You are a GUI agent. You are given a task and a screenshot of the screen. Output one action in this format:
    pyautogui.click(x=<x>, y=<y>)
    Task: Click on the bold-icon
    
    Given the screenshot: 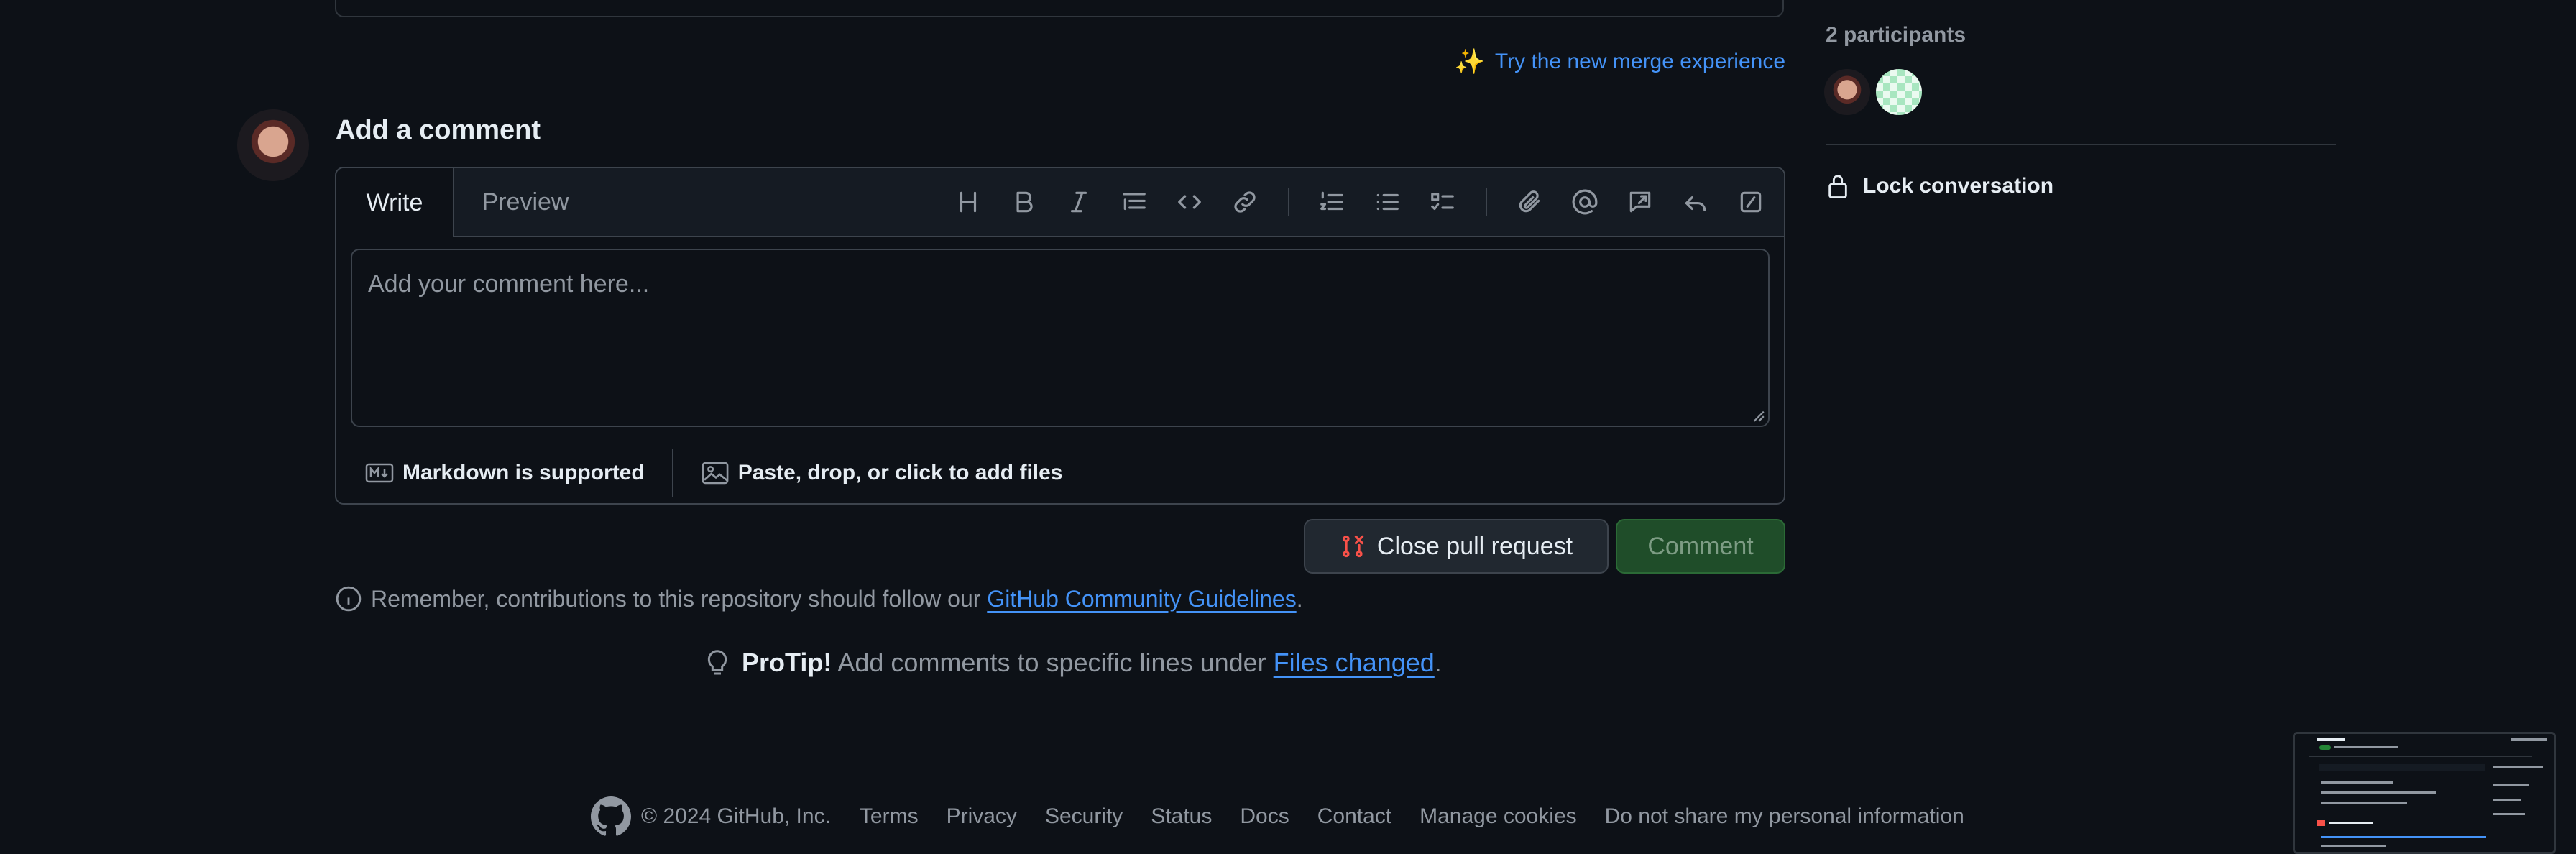 What is the action you would take?
    pyautogui.click(x=1023, y=202)
    